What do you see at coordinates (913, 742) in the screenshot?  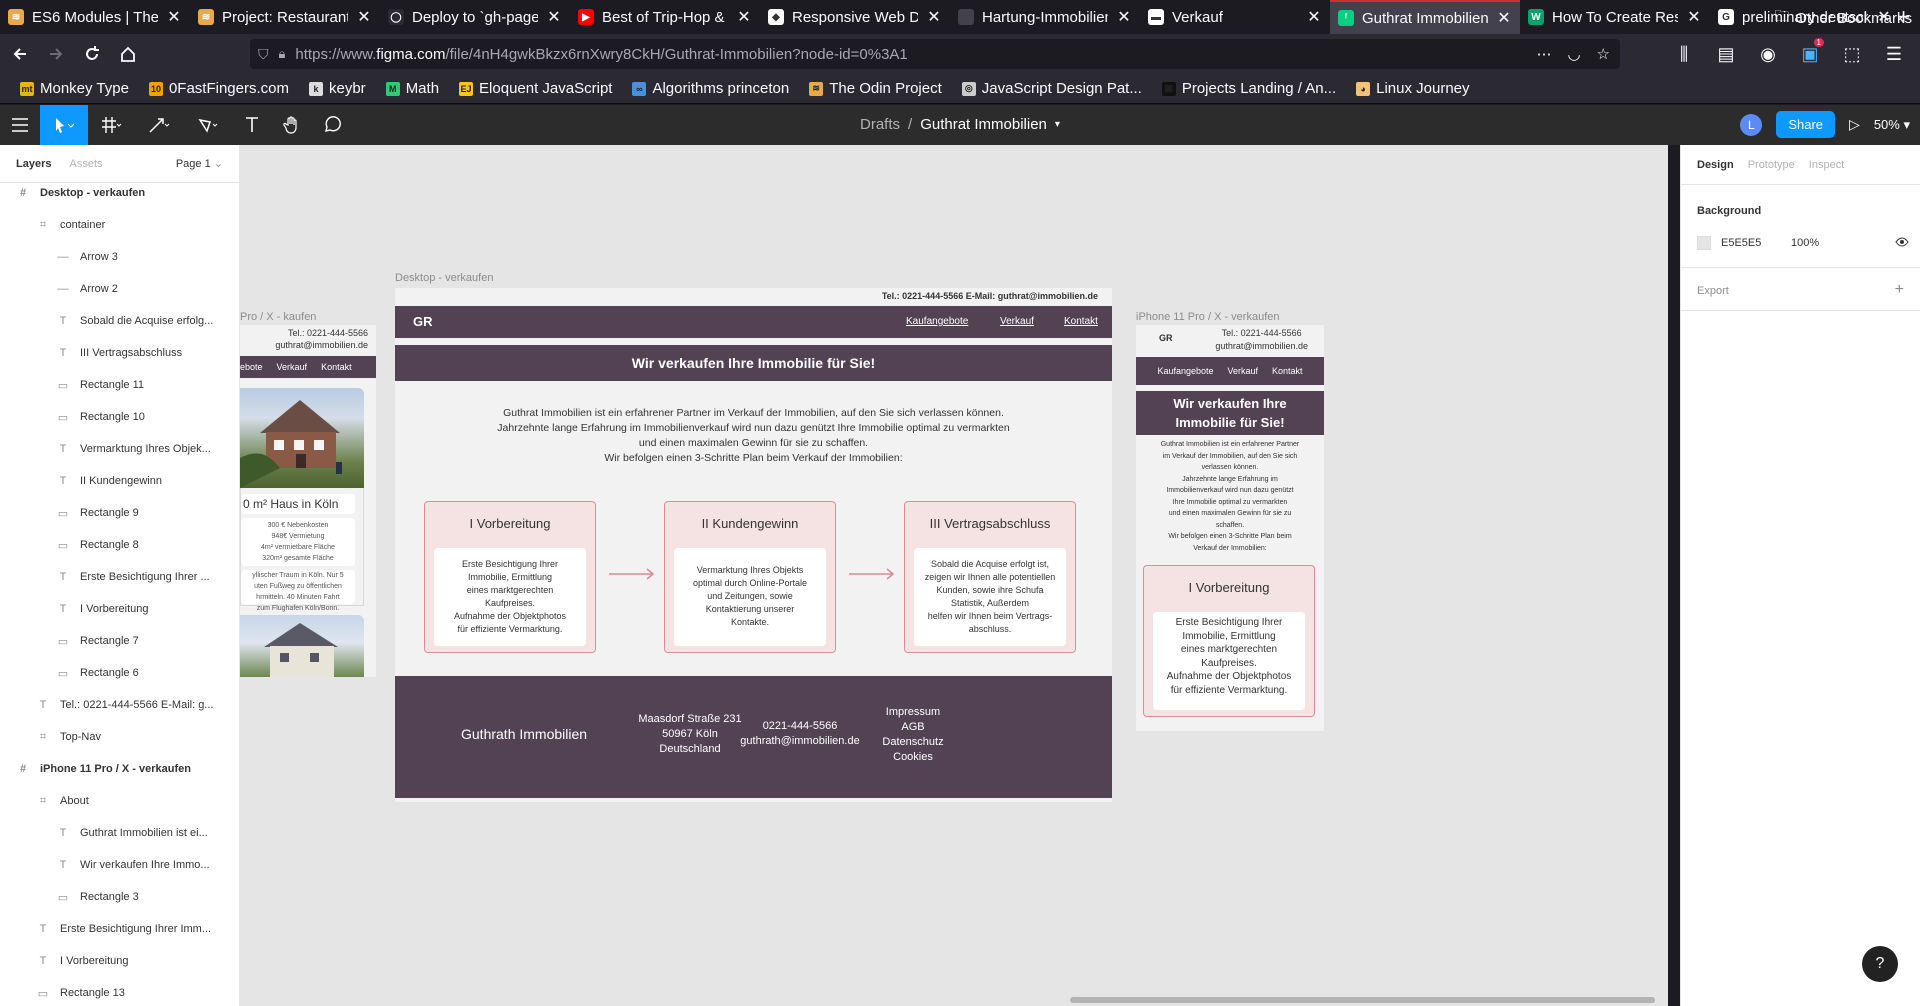 I see `footer-link-datenschutz: Datenschutz` at bounding box center [913, 742].